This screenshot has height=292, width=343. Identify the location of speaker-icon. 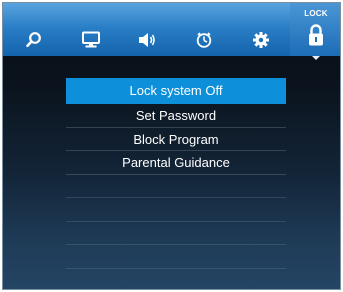
(147, 40).